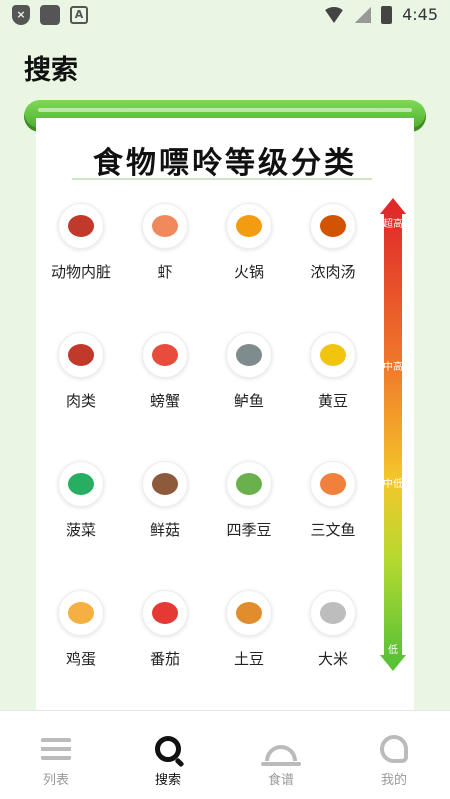  What do you see at coordinates (393, 663) in the screenshot?
I see `scale-arrow-down` at bounding box center [393, 663].